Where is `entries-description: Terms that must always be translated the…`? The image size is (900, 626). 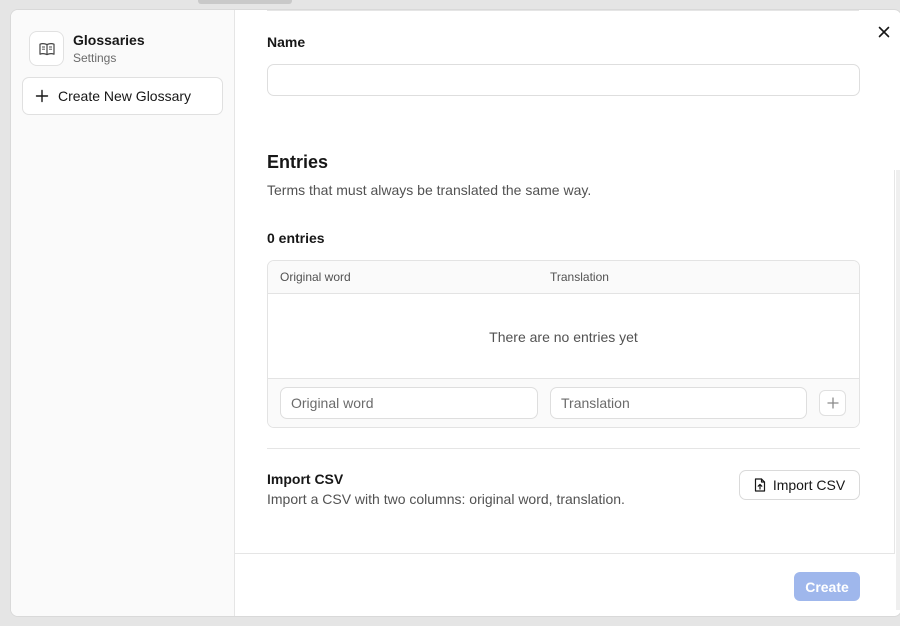
entries-description: Terms that must always be translated the… is located at coordinates (429, 190).